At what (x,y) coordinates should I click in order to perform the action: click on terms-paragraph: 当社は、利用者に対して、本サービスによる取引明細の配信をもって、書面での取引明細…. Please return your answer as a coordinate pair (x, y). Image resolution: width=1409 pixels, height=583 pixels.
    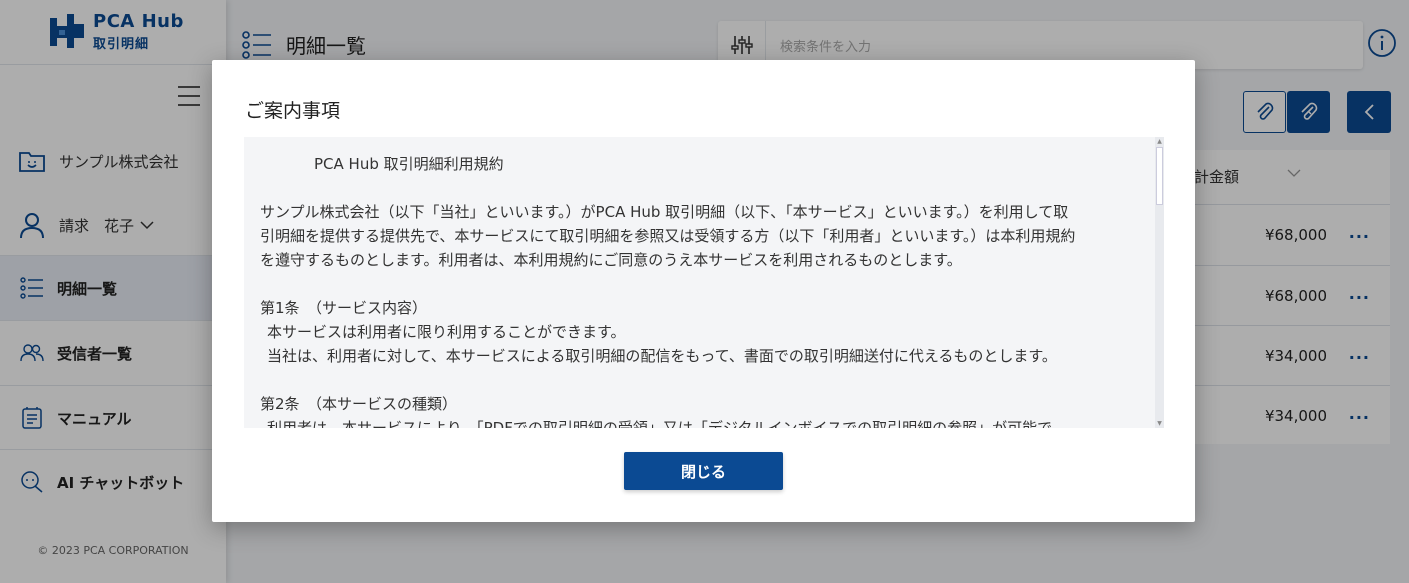
    Looking at the image, I should click on (662, 356).